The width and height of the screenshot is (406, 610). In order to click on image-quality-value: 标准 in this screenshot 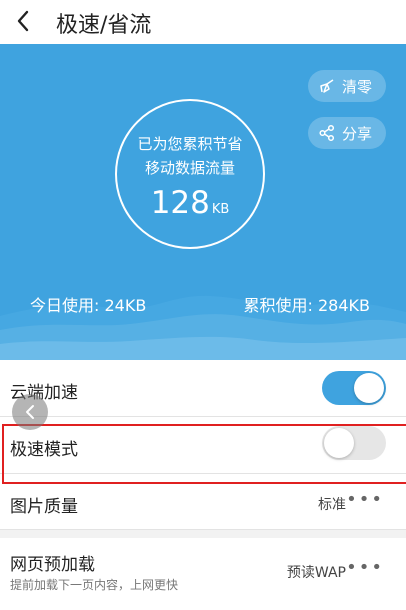, I will do `click(332, 505)`.